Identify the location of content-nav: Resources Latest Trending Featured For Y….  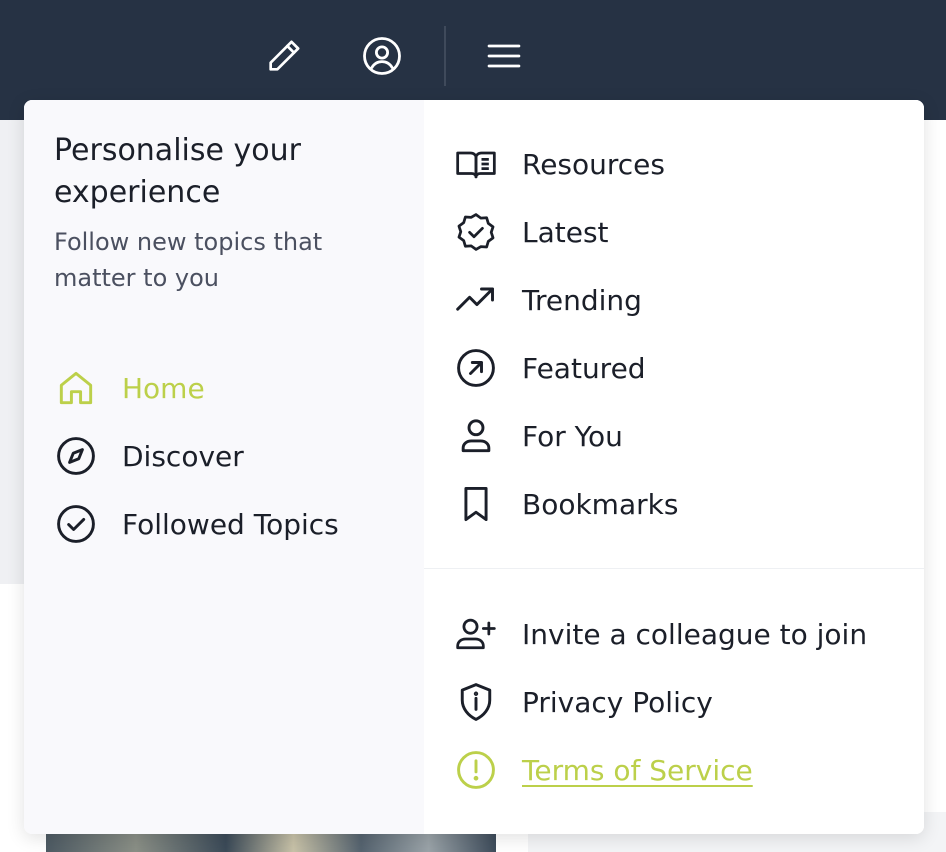
(566, 334).